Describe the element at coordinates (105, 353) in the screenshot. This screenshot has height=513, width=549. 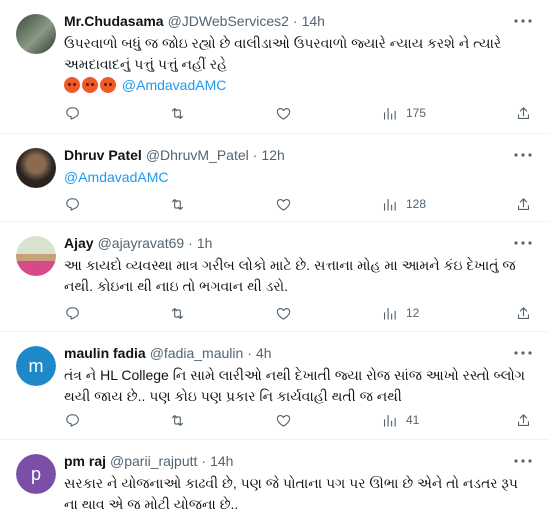
I see `author-name: maulin fadia` at that location.